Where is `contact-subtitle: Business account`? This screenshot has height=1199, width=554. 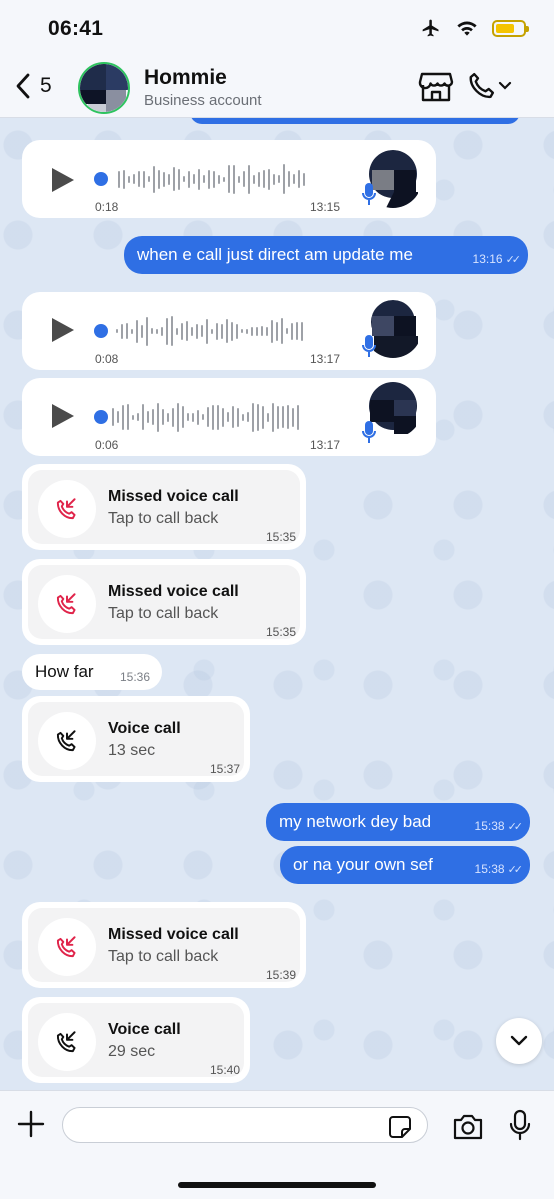 contact-subtitle: Business account is located at coordinates (203, 100).